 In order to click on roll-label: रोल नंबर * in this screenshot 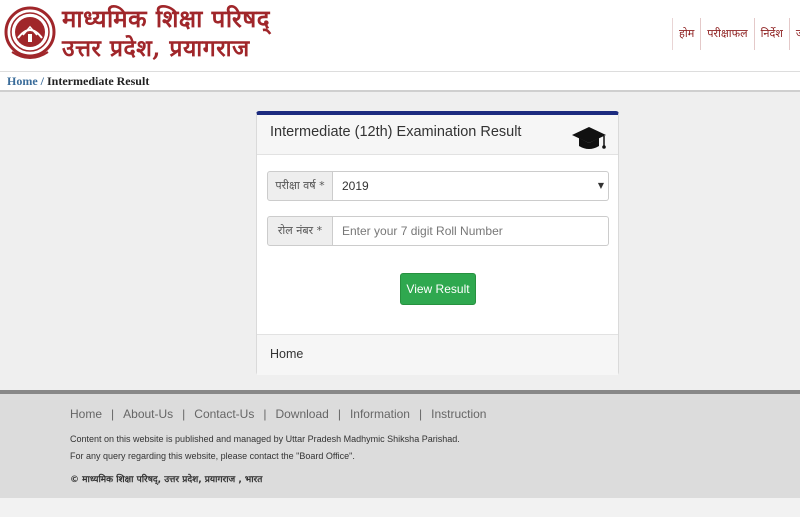, I will do `click(300, 231)`.